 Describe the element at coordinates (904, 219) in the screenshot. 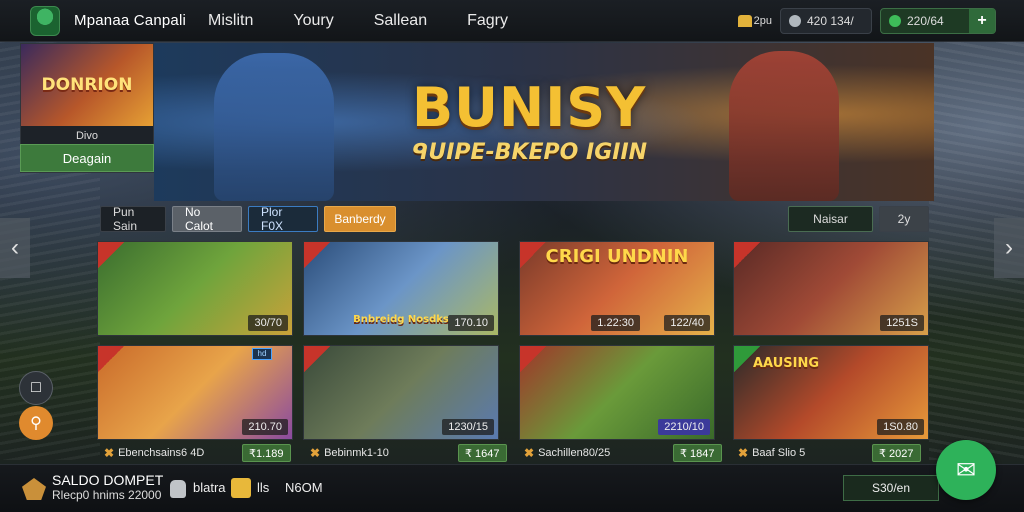

I see `view-button: 2y` at that location.